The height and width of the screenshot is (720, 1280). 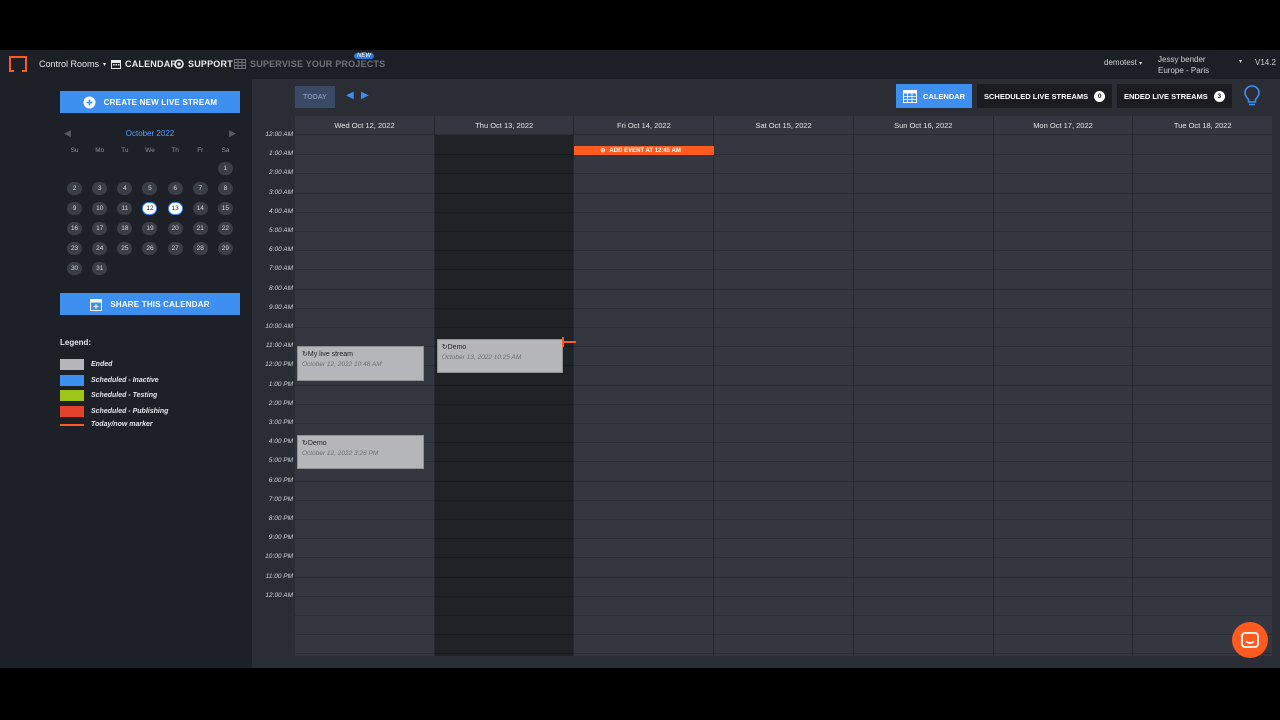 I want to click on day-header: Wed Oct 12, 2022, so click(x=364, y=125).